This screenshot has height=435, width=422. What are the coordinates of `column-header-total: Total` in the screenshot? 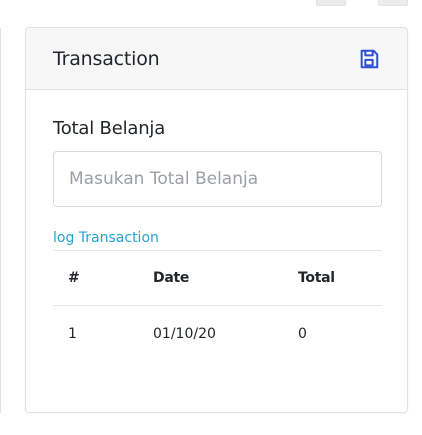 It's located at (316, 278).